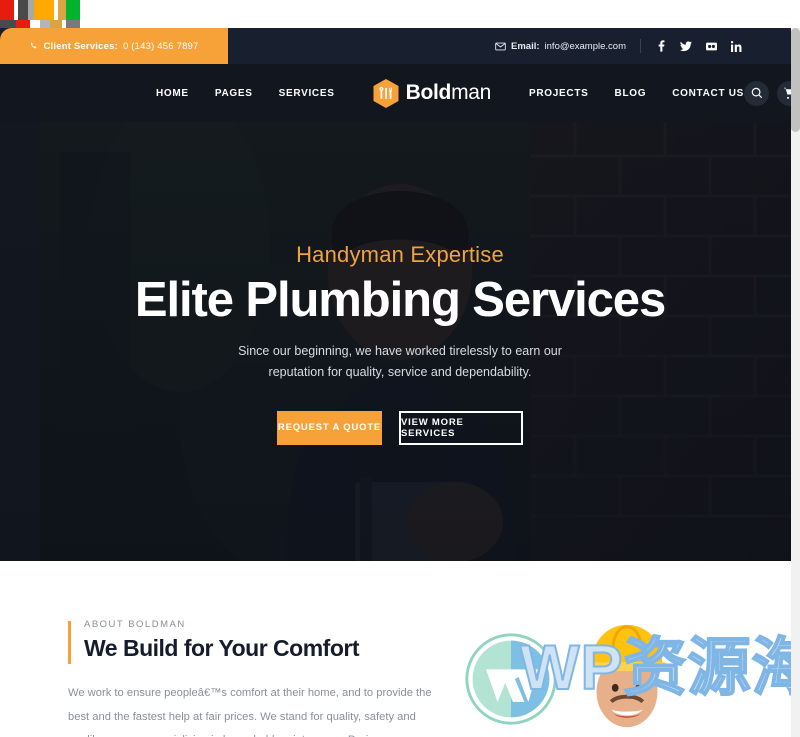 This screenshot has height=737, width=800. Describe the element at coordinates (135, 624) in the screenshot. I see `about-eyebrow-label: ABOUT BOLDMAN` at that location.